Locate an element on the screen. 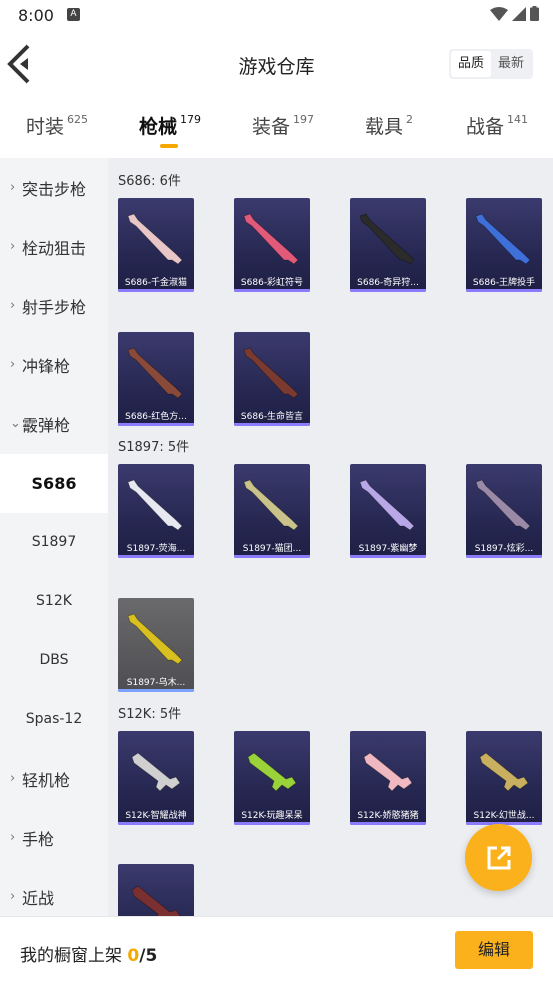 The width and height of the screenshot is (553, 984). sort-quality-button: 品质 is located at coordinates (470, 64).